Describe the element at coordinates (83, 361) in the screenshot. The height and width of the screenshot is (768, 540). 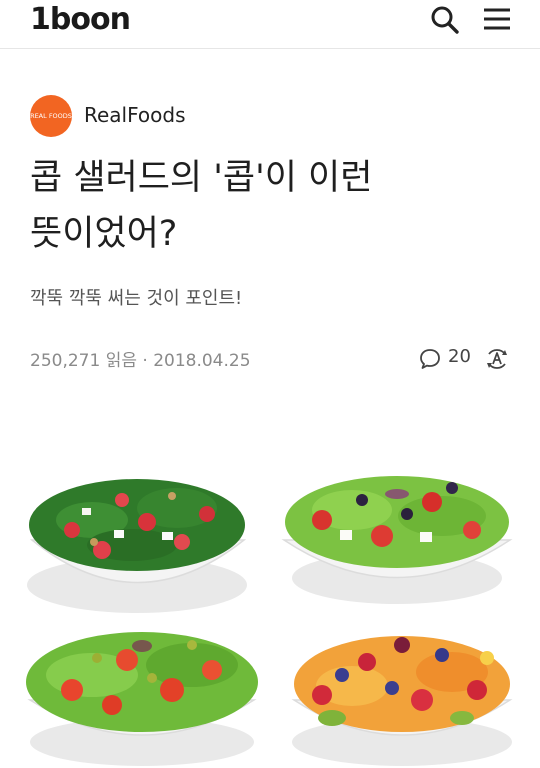
I see `view-count: 250,271 읽음` at that location.